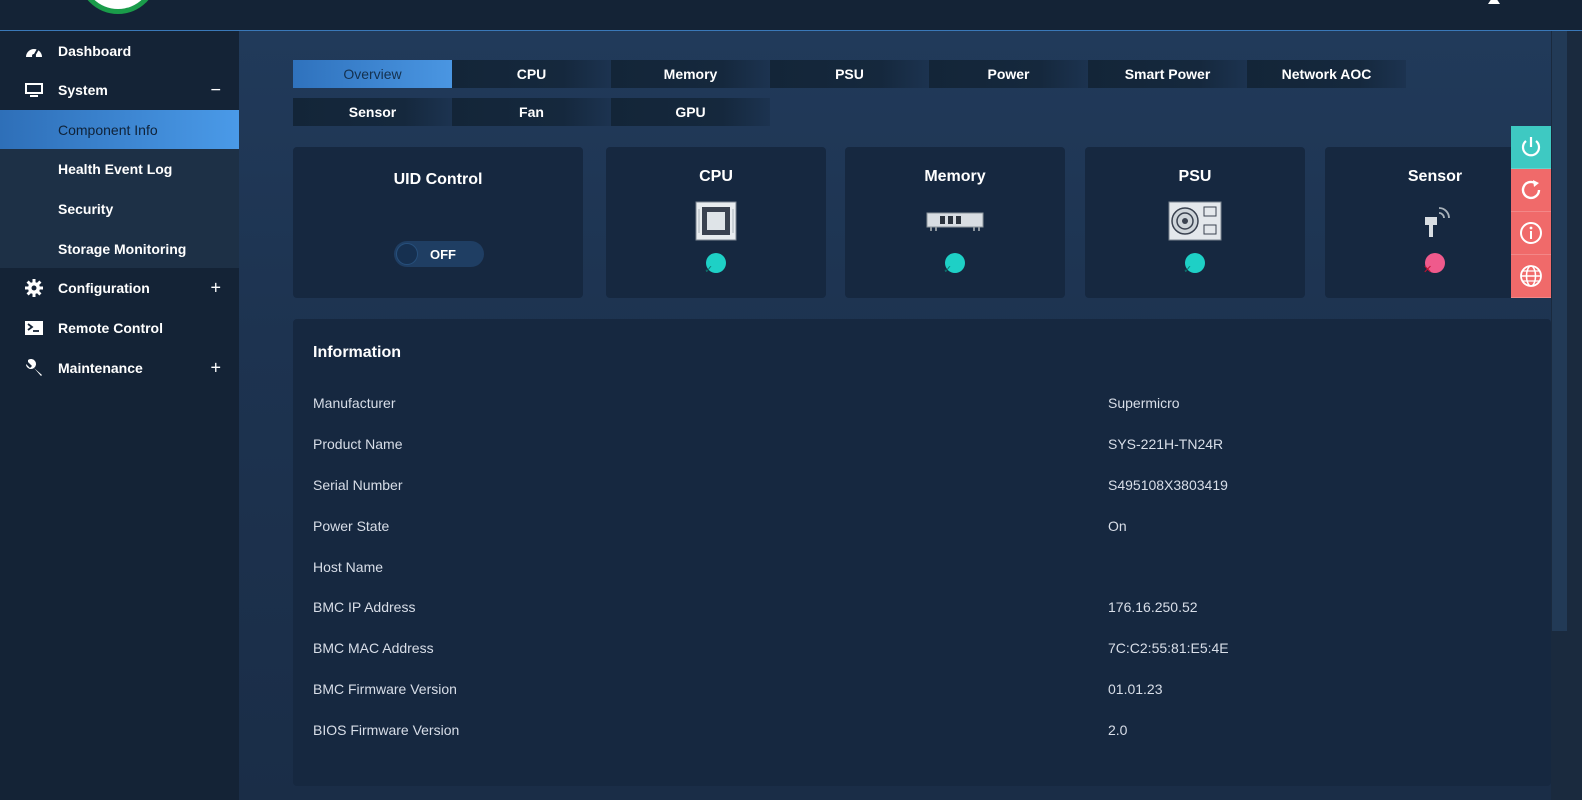  What do you see at coordinates (372, 112) in the screenshot?
I see `tab-sensor: Sensor` at bounding box center [372, 112].